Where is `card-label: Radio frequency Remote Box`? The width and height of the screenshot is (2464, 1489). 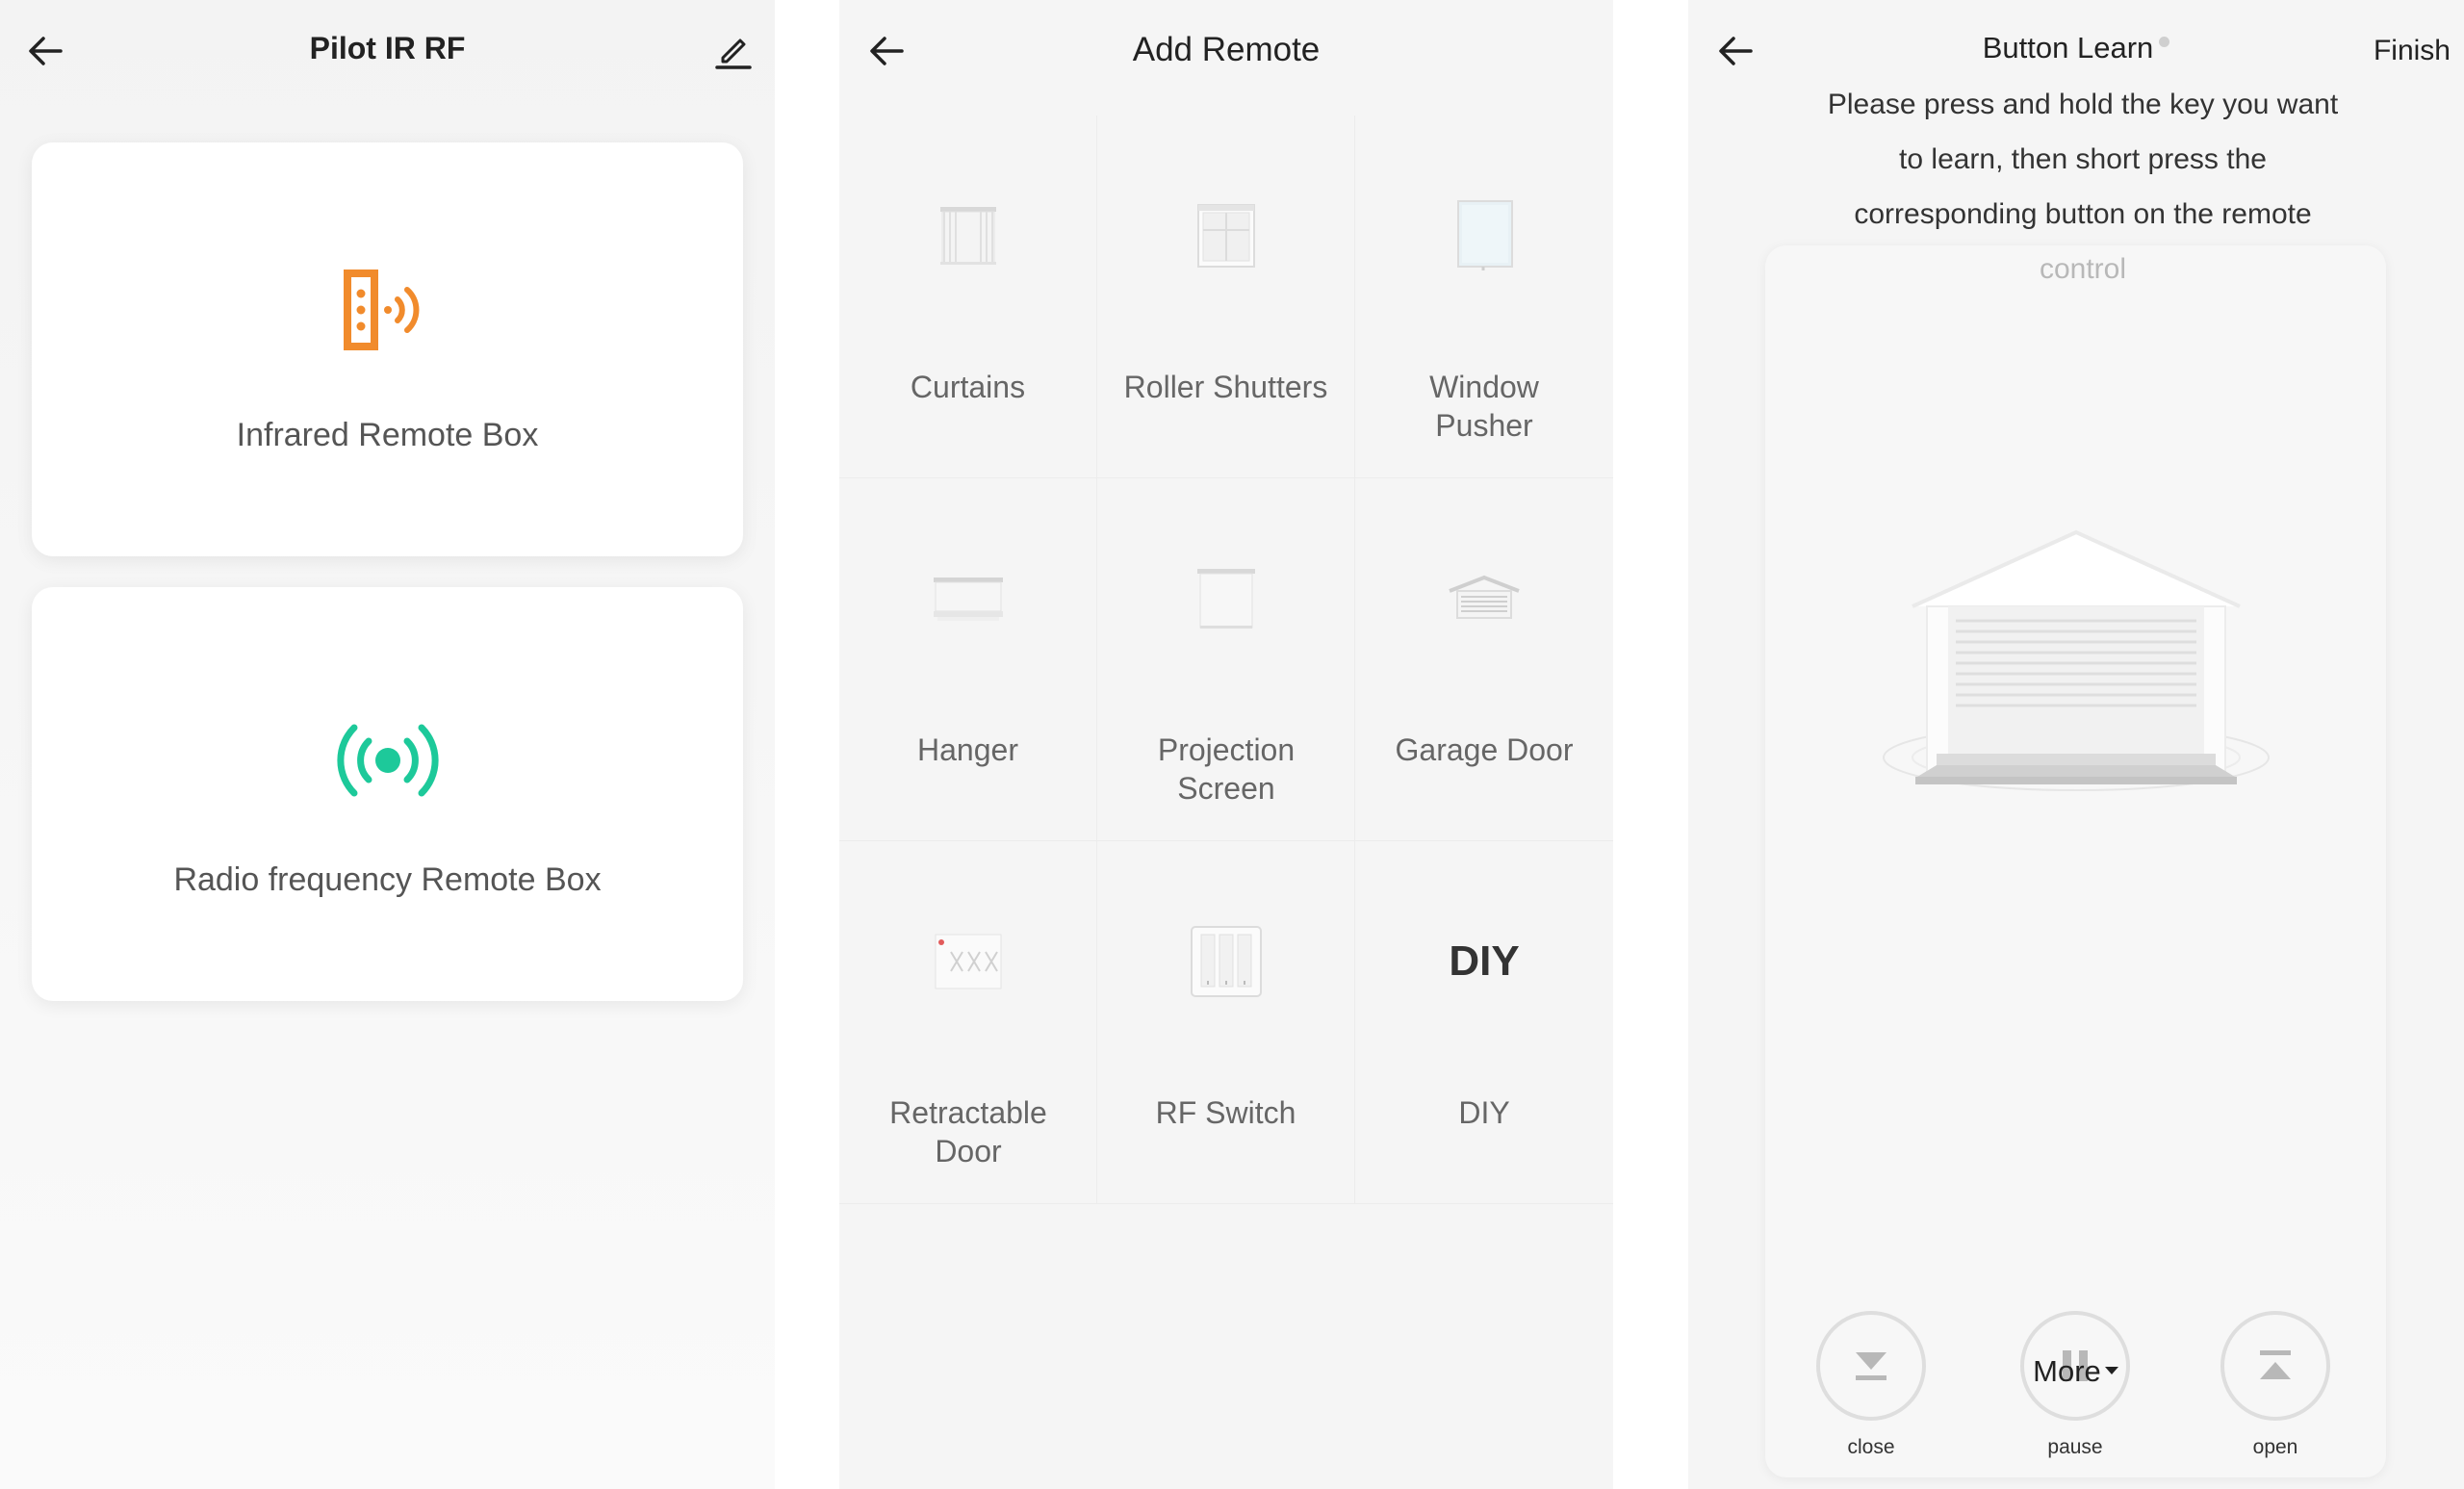
card-label: Radio frequency Remote Box is located at coordinates (387, 880).